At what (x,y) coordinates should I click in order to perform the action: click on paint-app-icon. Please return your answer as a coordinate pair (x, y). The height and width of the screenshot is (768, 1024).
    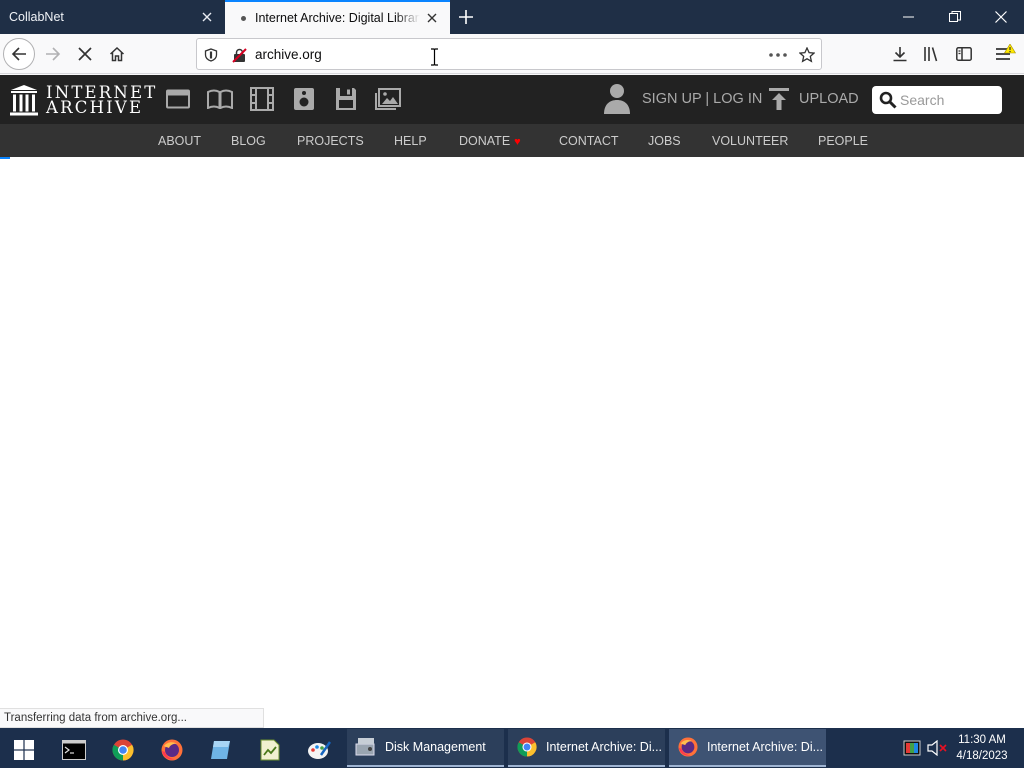
    Looking at the image, I should click on (319, 750).